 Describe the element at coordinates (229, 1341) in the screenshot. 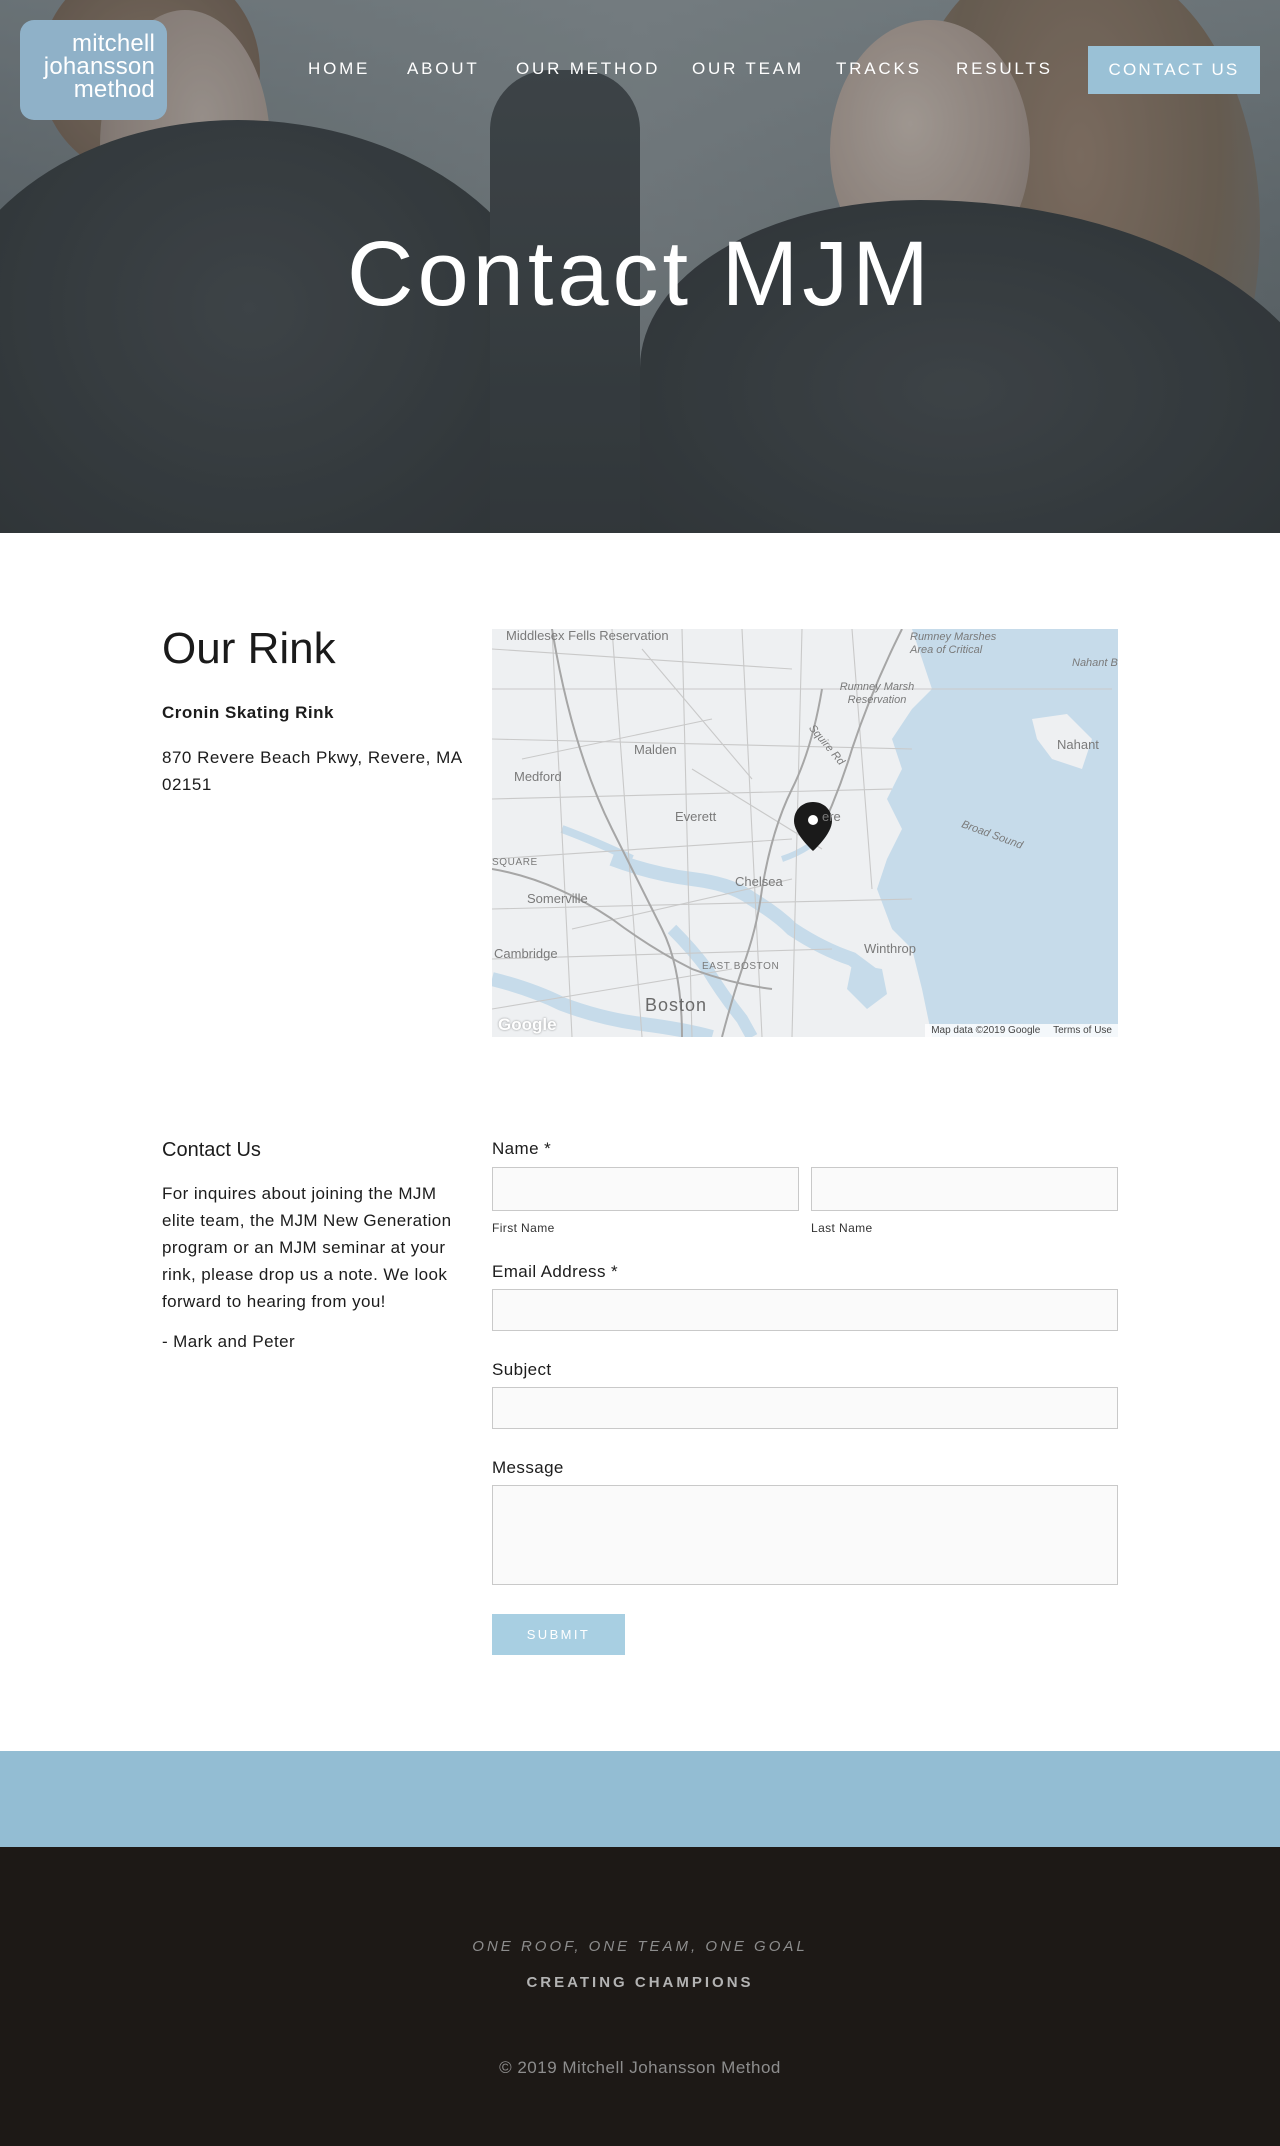

I see `contact-signature: - Mark and Peter` at that location.